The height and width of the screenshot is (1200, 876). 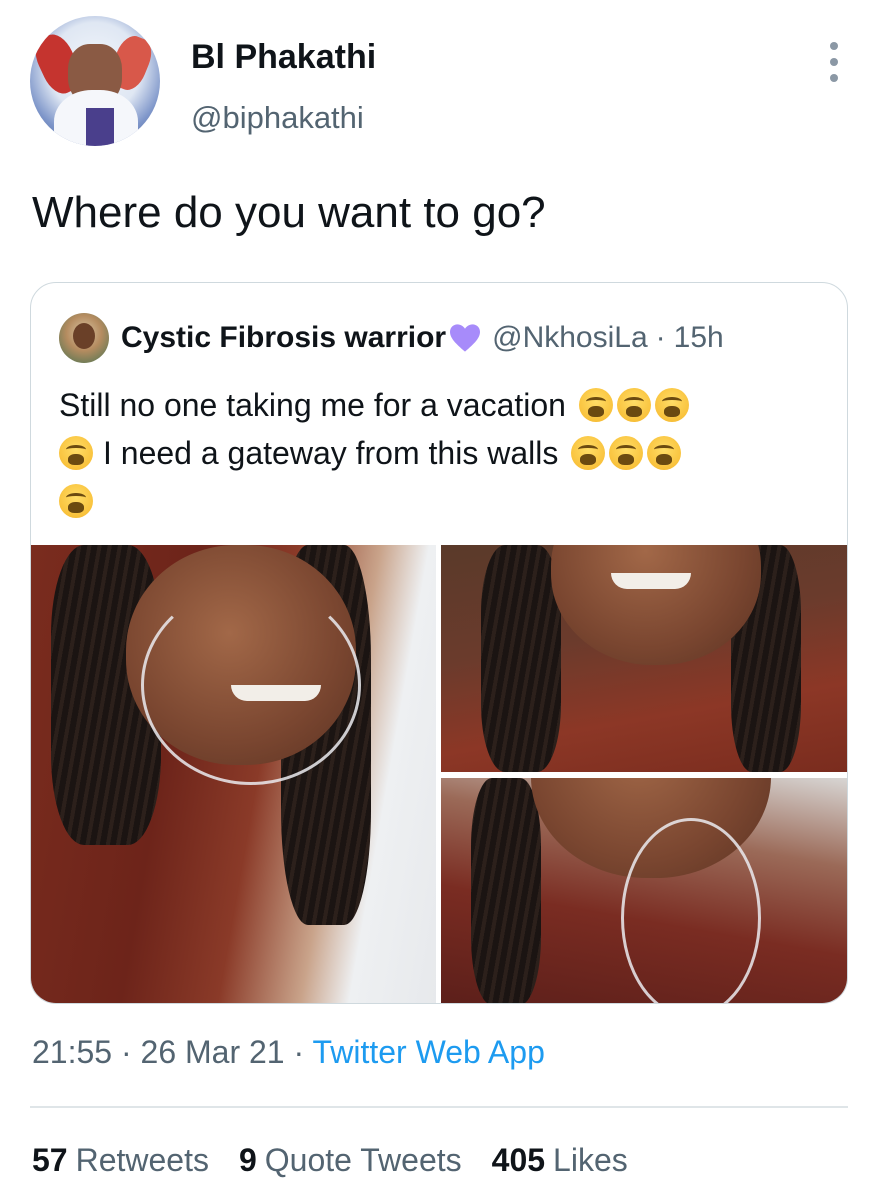 I want to click on tweet-metadata: 21:55 · 26 Mar 21 · Twitter Web App, so click(x=288, y=1052).